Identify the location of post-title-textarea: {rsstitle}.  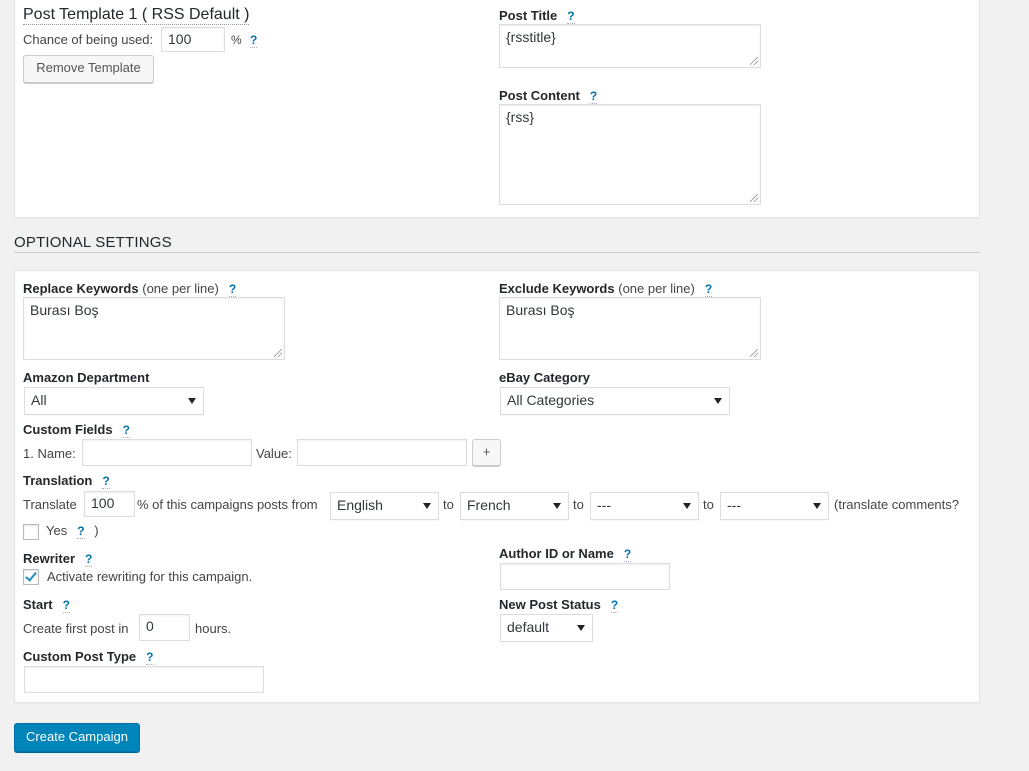
(630, 46).